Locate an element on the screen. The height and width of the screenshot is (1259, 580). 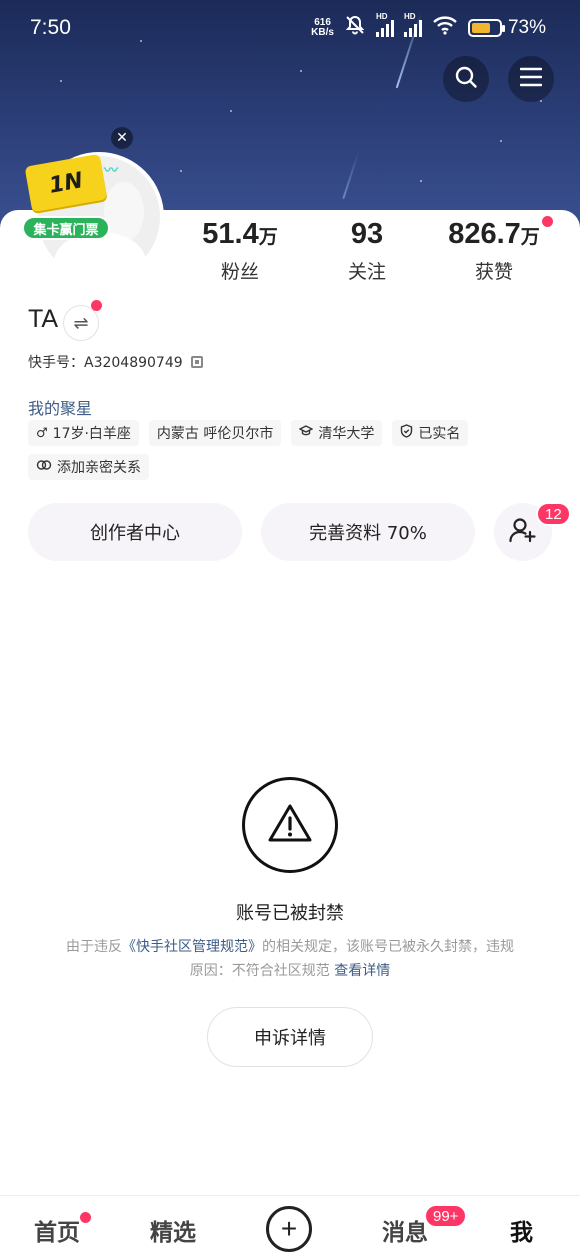
tag-add-relationship: 添加亲密关系 is located at coordinates (88, 467).